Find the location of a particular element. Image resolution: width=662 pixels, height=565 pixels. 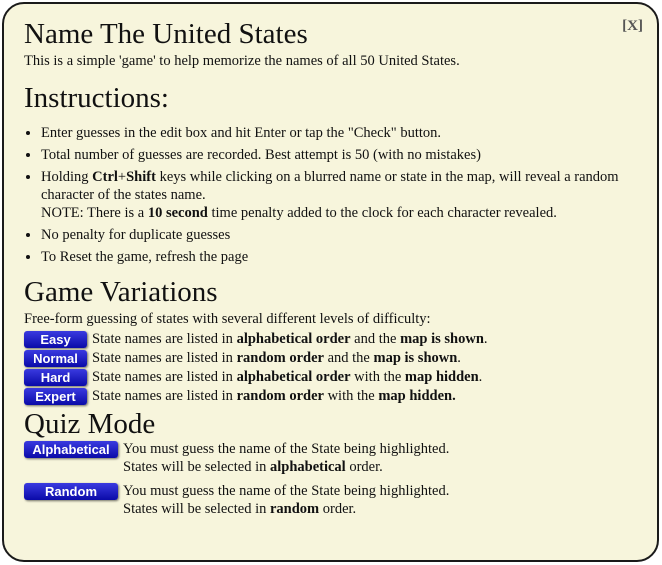

quiz-heading: Quiz Mode is located at coordinates (90, 424).